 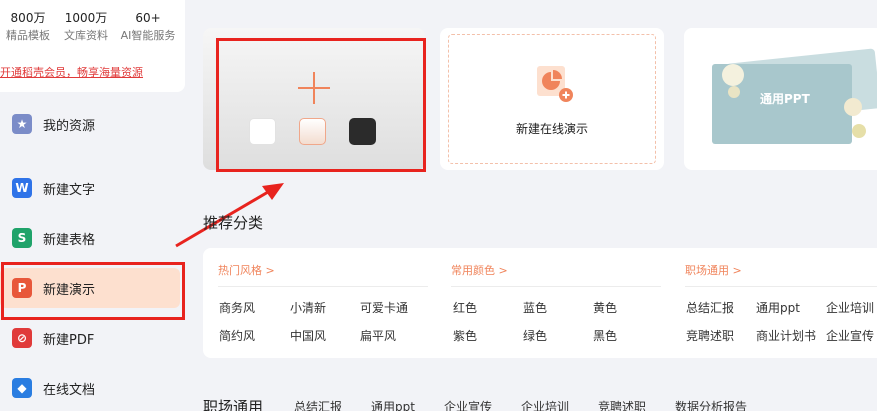 What do you see at coordinates (22, 124) in the screenshot?
I see `star-icon: ★` at bounding box center [22, 124].